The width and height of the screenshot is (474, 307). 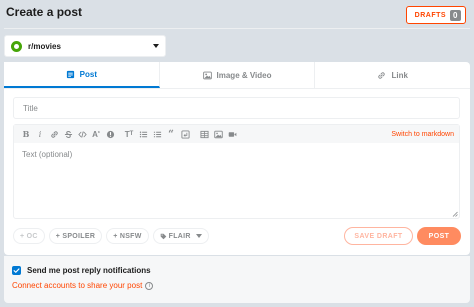 What do you see at coordinates (163, 236) in the screenshot?
I see `tag-icon` at bounding box center [163, 236].